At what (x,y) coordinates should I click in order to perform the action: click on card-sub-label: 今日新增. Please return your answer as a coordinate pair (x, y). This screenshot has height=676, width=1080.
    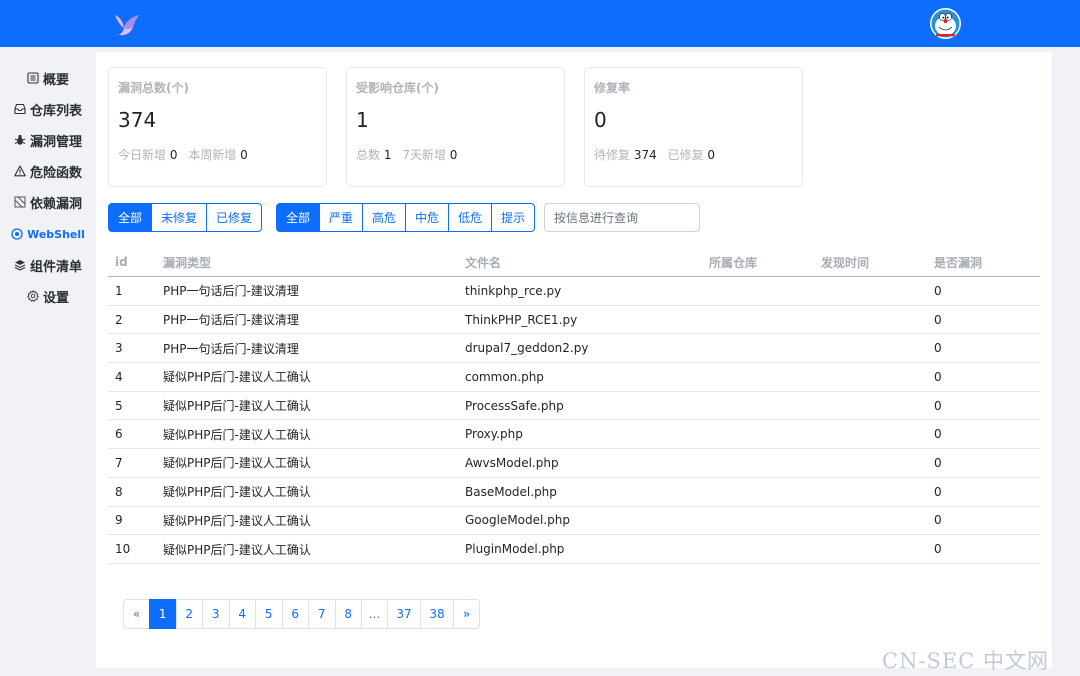
    Looking at the image, I should click on (142, 155).